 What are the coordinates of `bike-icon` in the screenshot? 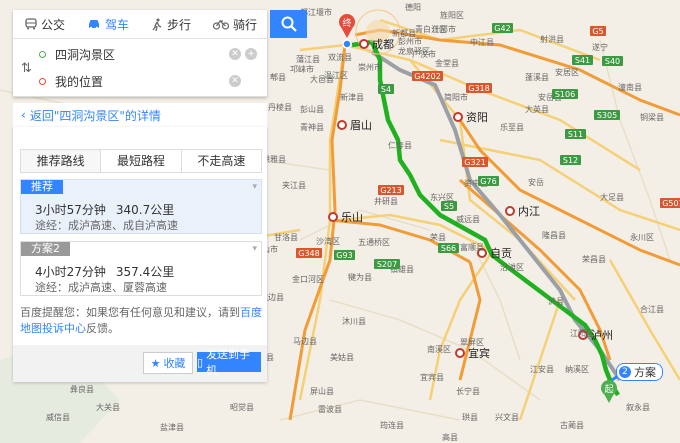 It's located at (221, 25).